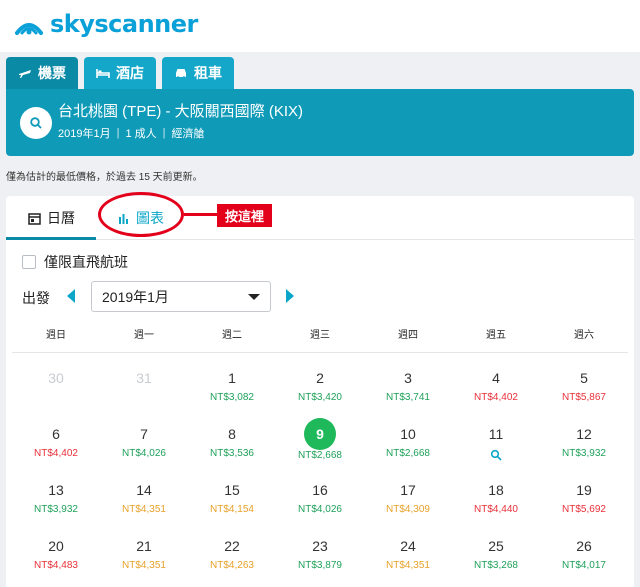  Describe the element at coordinates (408, 503) in the screenshot. I see `calendar-day: 17 NT$4,309` at that location.